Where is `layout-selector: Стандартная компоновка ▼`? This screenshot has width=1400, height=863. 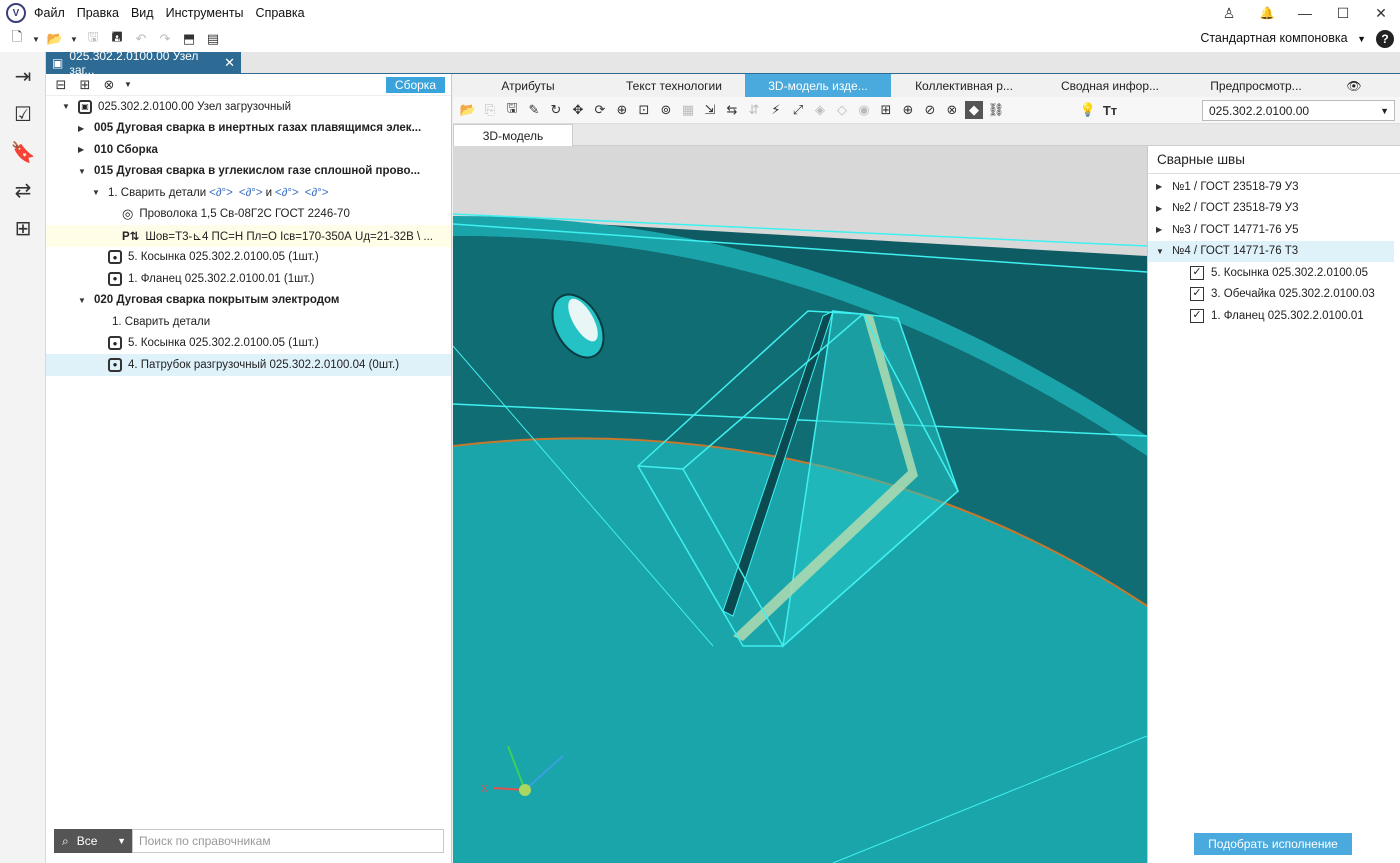
layout-selector: Стандартная компоновка ▼ is located at coordinates (1283, 38).